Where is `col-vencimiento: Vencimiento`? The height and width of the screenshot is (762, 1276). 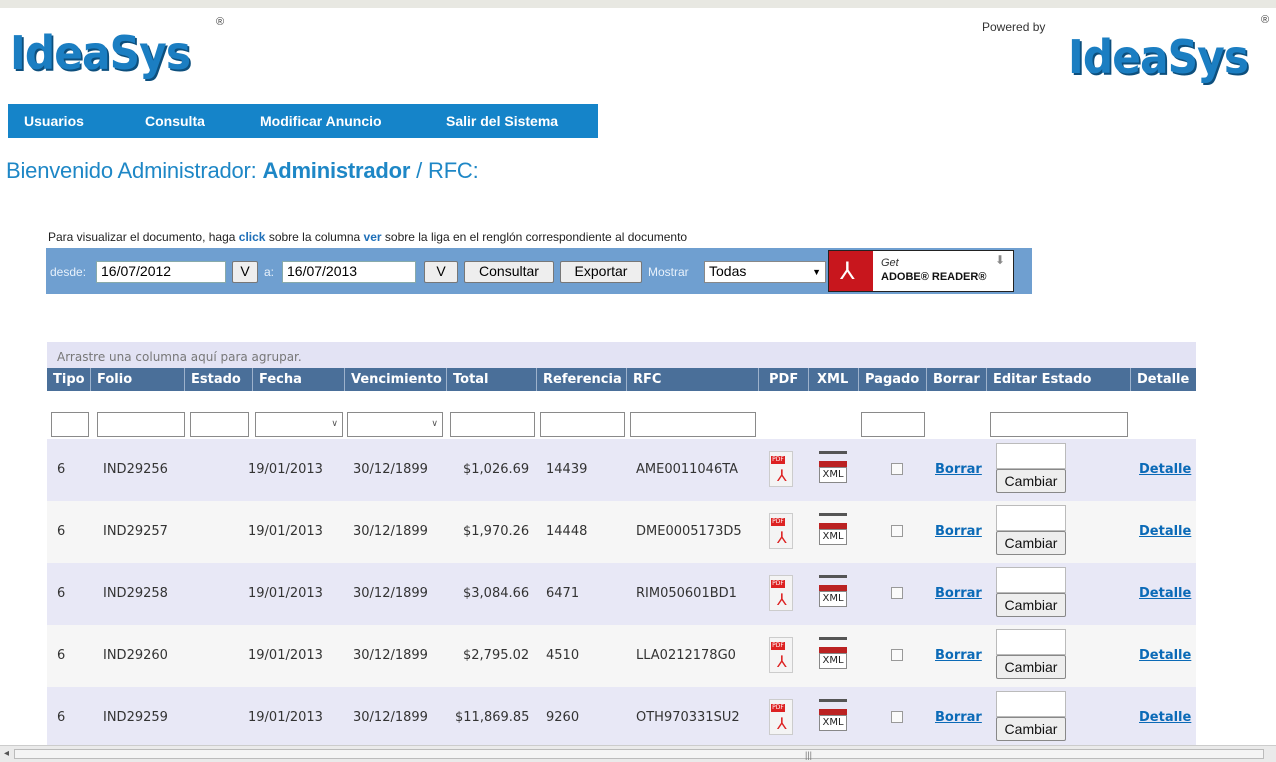 col-vencimiento: Vencimiento is located at coordinates (396, 379).